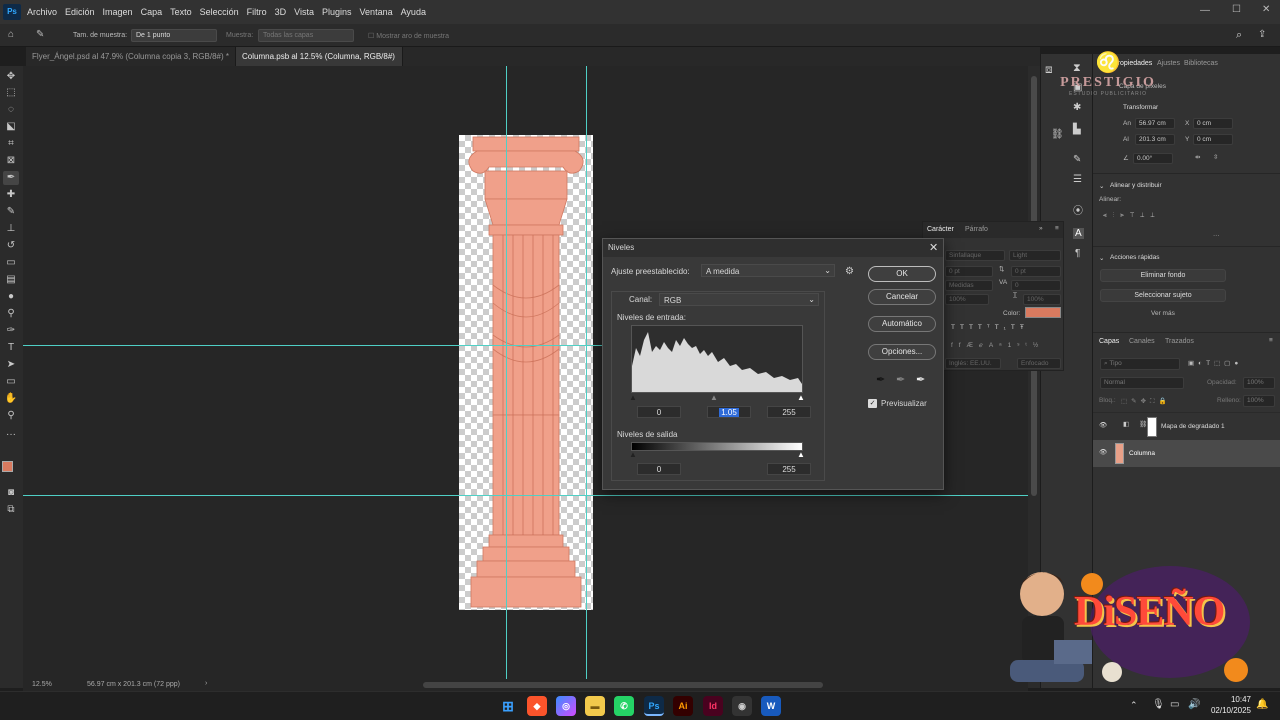 Image resolution: width=1280 pixels, height=720 pixels. What do you see at coordinates (219, 12) in the screenshot?
I see `menu-seleccion: Selección` at bounding box center [219, 12].